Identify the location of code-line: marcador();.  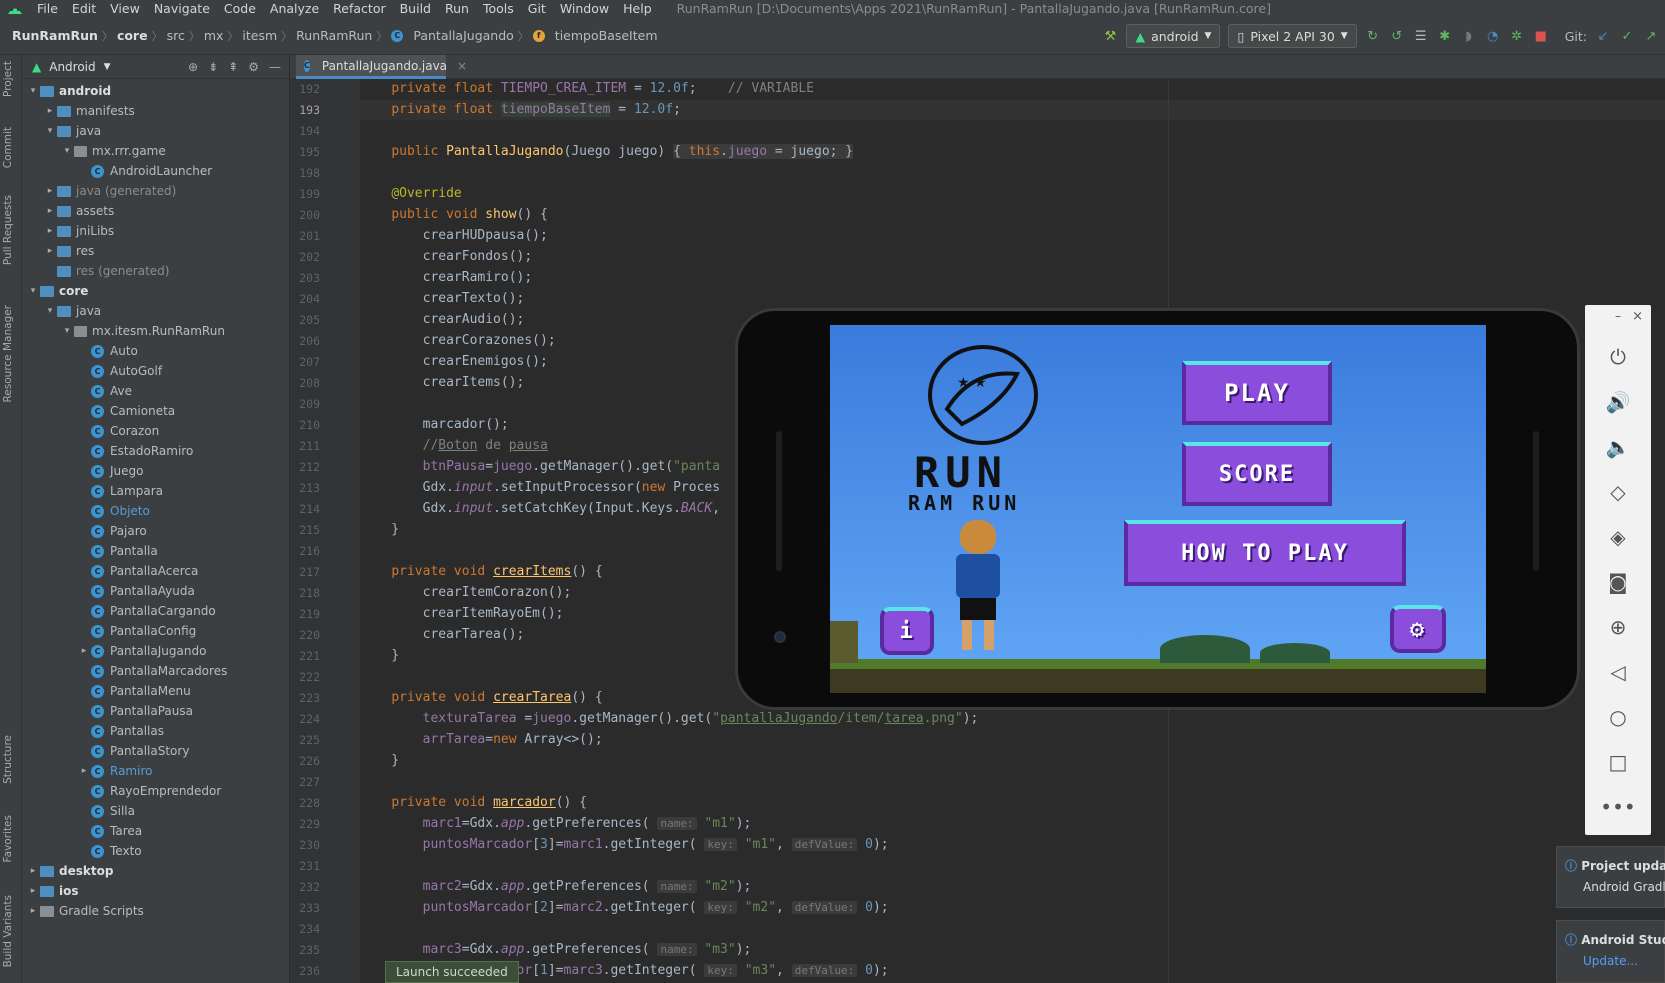
(434, 425).